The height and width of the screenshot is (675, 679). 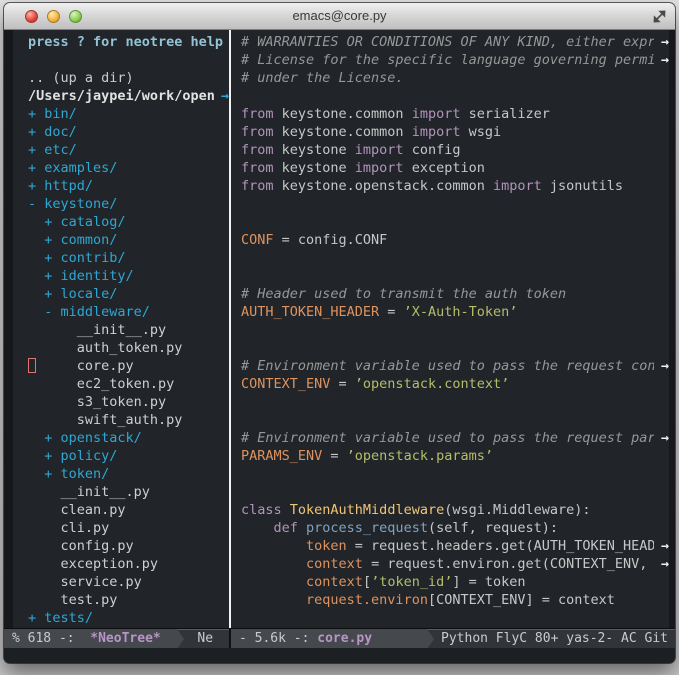 What do you see at coordinates (31, 16) in the screenshot?
I see `close-button` at bounding box center [31, 16].